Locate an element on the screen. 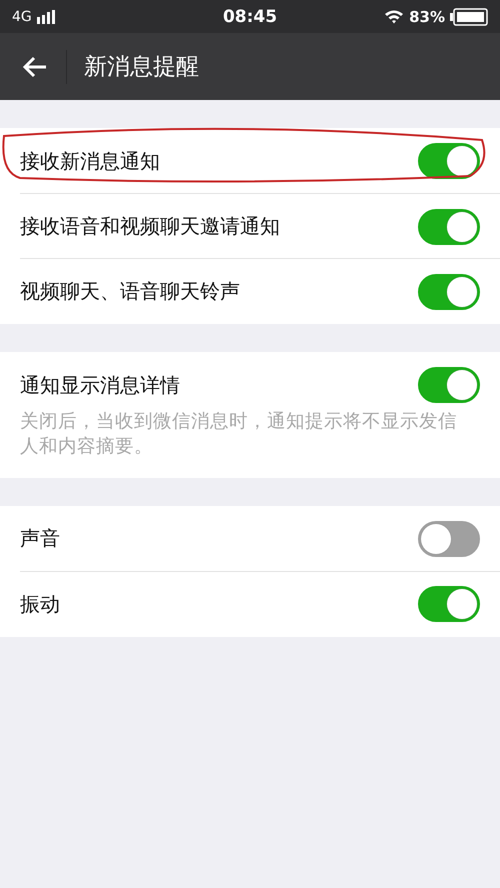 The width and height of the screenshot is (500, 888). setting-label: 视频聊天、语音聊天铃声 is located at coordinates (130, 291).